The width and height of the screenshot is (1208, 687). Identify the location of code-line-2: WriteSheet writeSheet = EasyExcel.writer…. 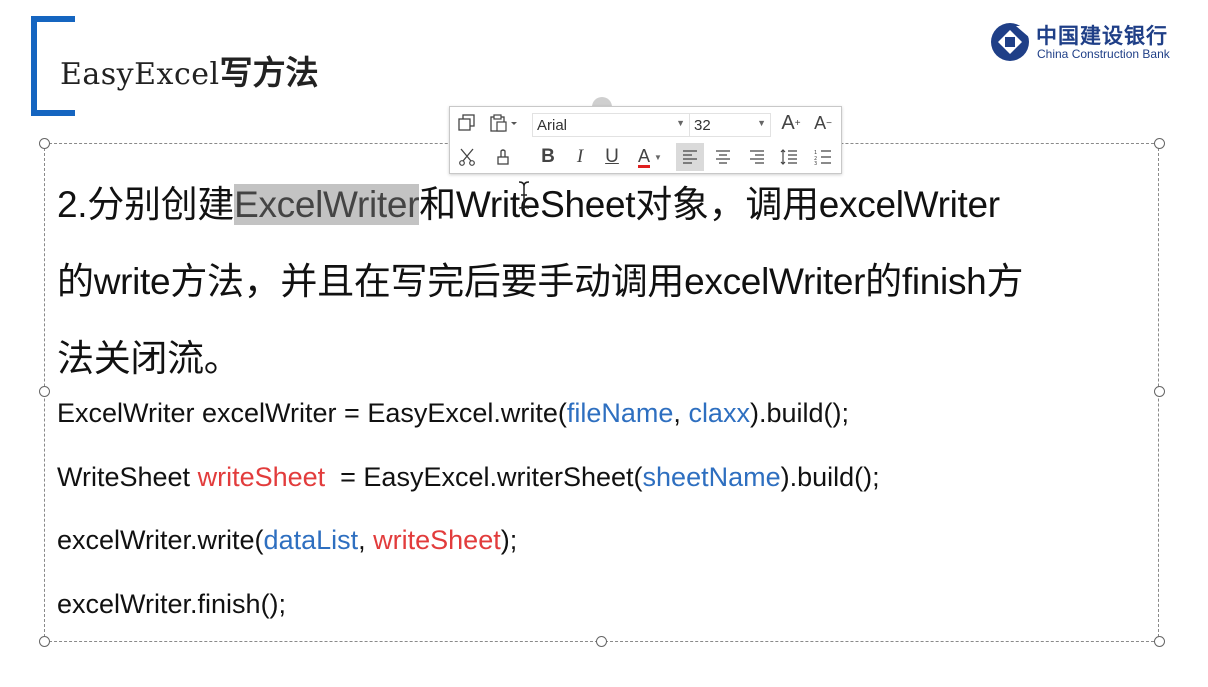
(468, 477).